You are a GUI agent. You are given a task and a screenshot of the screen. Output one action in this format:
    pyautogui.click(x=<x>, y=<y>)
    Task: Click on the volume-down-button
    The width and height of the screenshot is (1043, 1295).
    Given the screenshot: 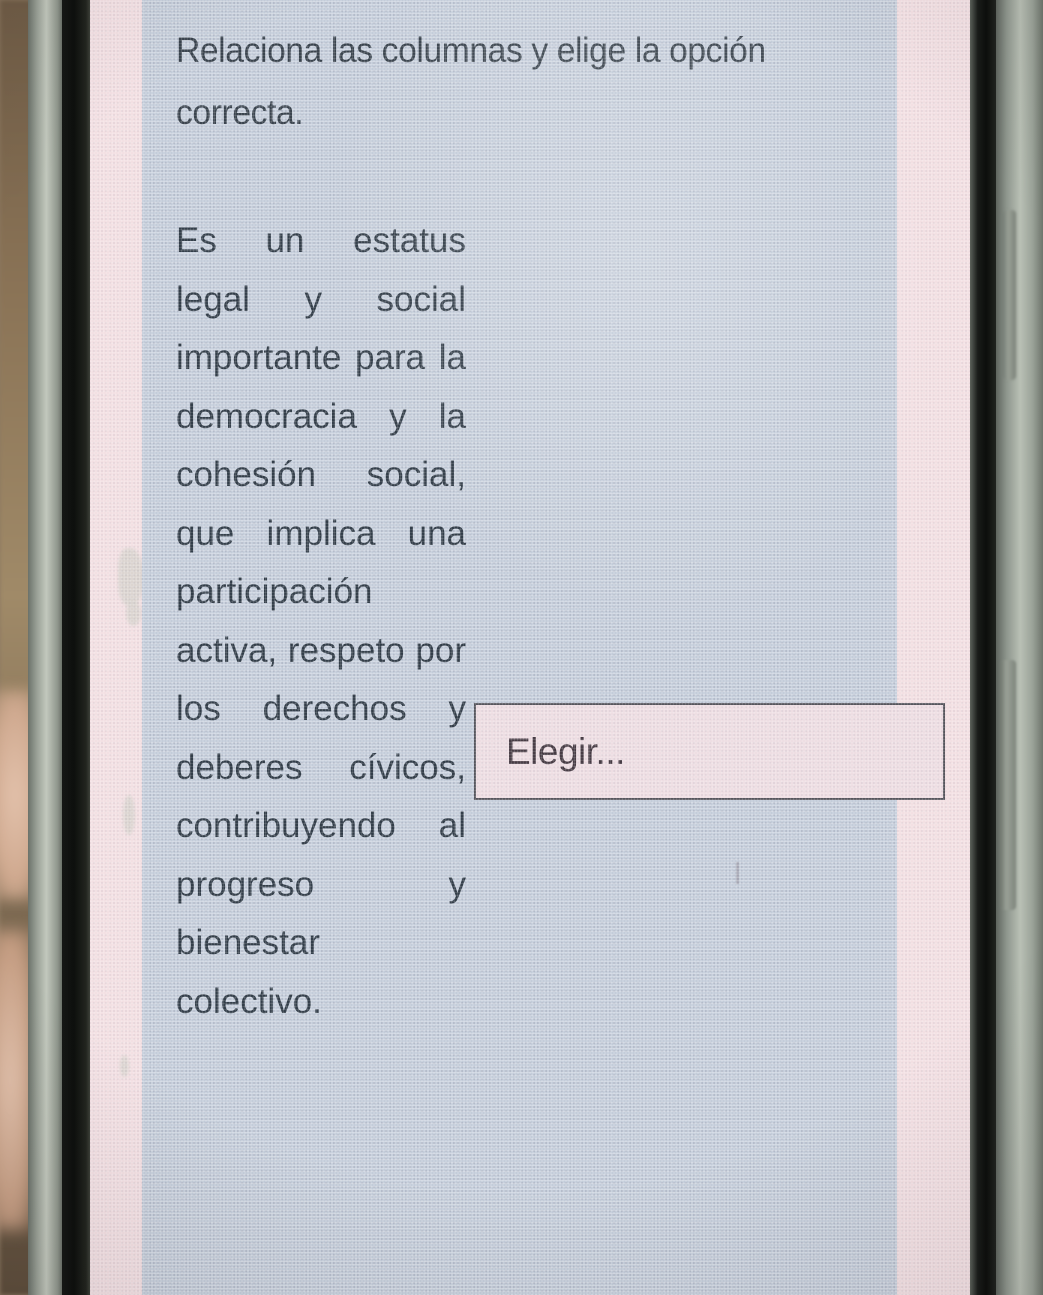 What is the action you would take?
    pyautogui.click(x=1008, y=785)
    